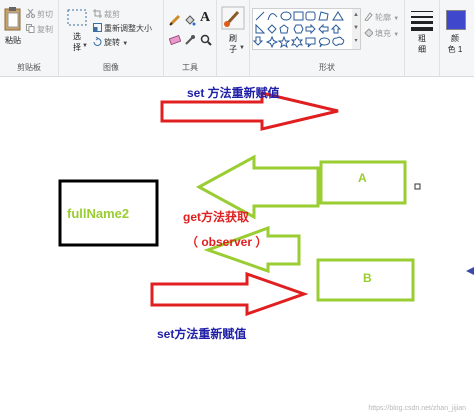  What do you see at coordinates (29, 38) in the screenshot?
I see `clipboard-group: 粘贴 剪切 复制 剪贴板` at bounding box center [29, 38].